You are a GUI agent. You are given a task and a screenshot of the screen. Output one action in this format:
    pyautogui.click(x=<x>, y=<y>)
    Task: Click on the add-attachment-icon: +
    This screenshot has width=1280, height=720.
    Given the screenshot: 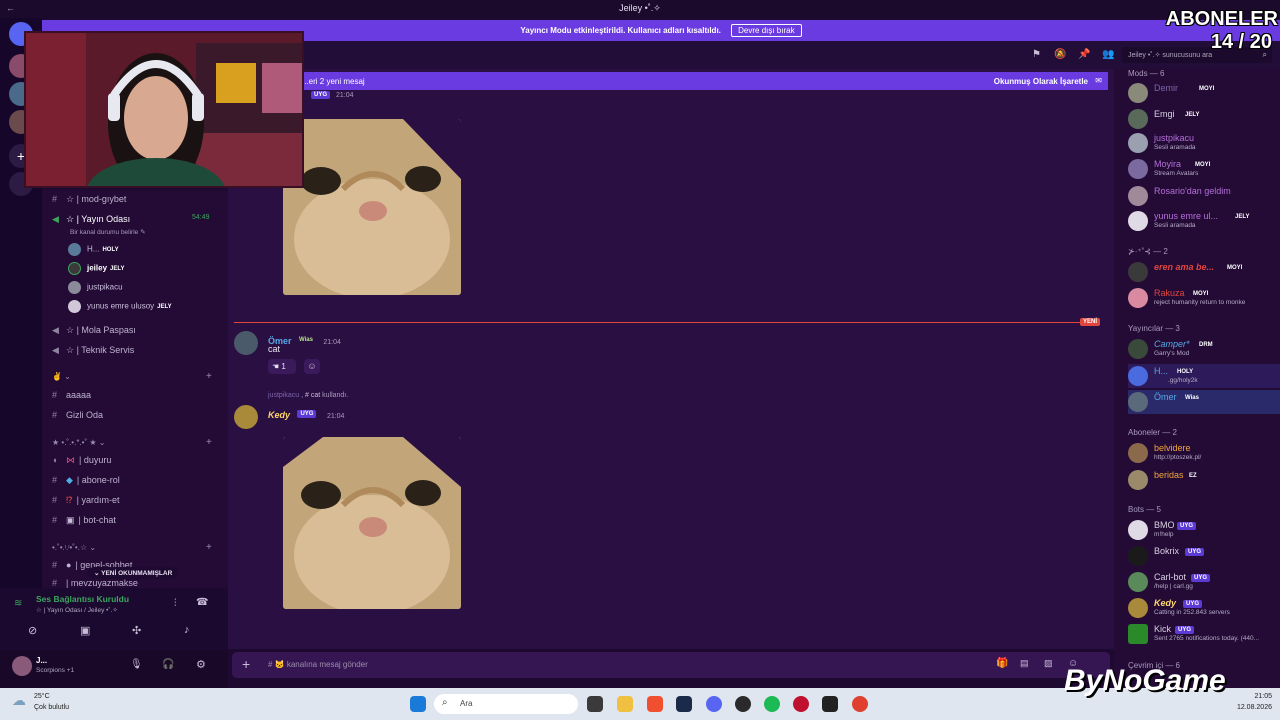 What is the action you would take?
    pyautogui.click(x=246, y=664)
    